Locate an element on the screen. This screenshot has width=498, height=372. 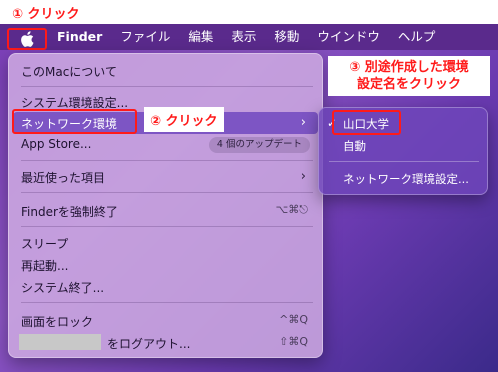
step3-annotation: ③ 別途作成した環境 設定名をクリック is located at coordinates (409, 76).